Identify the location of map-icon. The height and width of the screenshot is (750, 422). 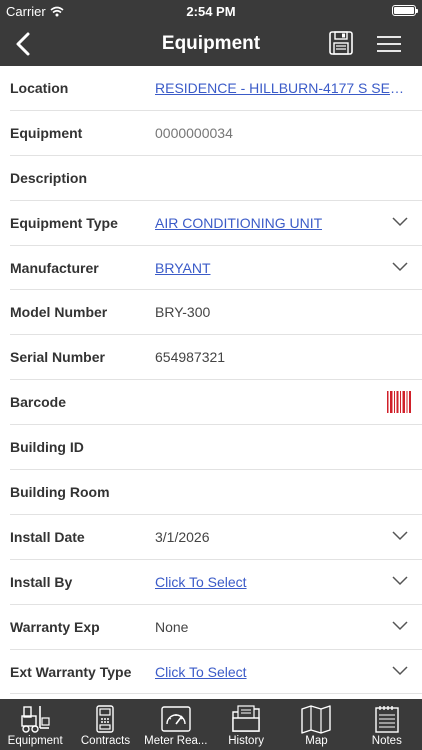
(316, 719).